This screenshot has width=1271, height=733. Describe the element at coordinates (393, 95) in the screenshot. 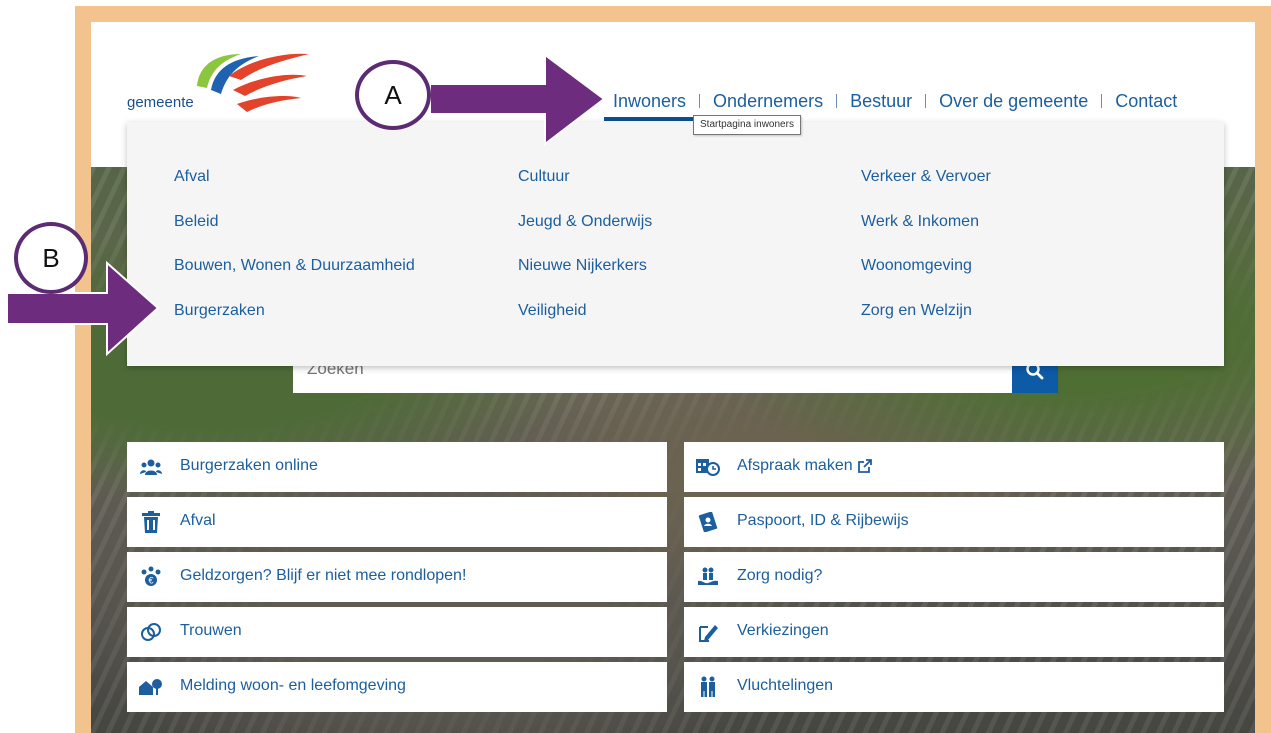

I see `annotation-marker-a: A` at that location.